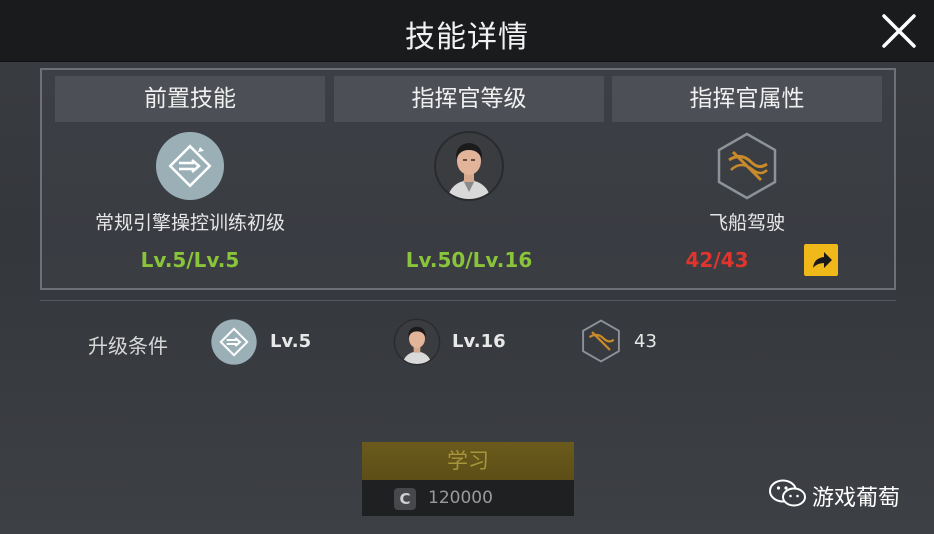 This screenshot has width=934, height=534. I want to click on upgrade-conditions-label: 升级条件, so click(128, 346).